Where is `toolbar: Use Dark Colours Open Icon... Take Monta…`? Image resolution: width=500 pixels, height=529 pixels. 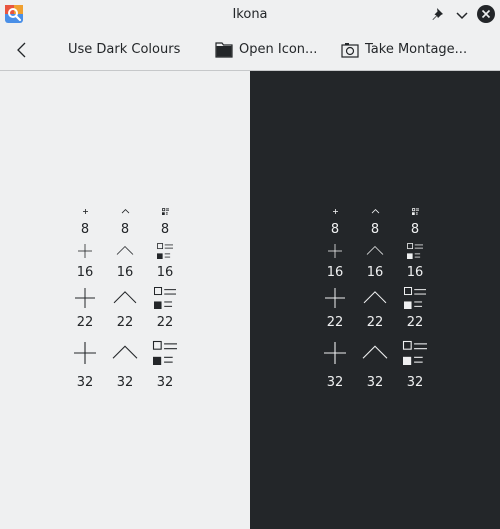
toolbar: Use Dark Colours Open Icon... Take Monta… is located at coordinates (250, 50).